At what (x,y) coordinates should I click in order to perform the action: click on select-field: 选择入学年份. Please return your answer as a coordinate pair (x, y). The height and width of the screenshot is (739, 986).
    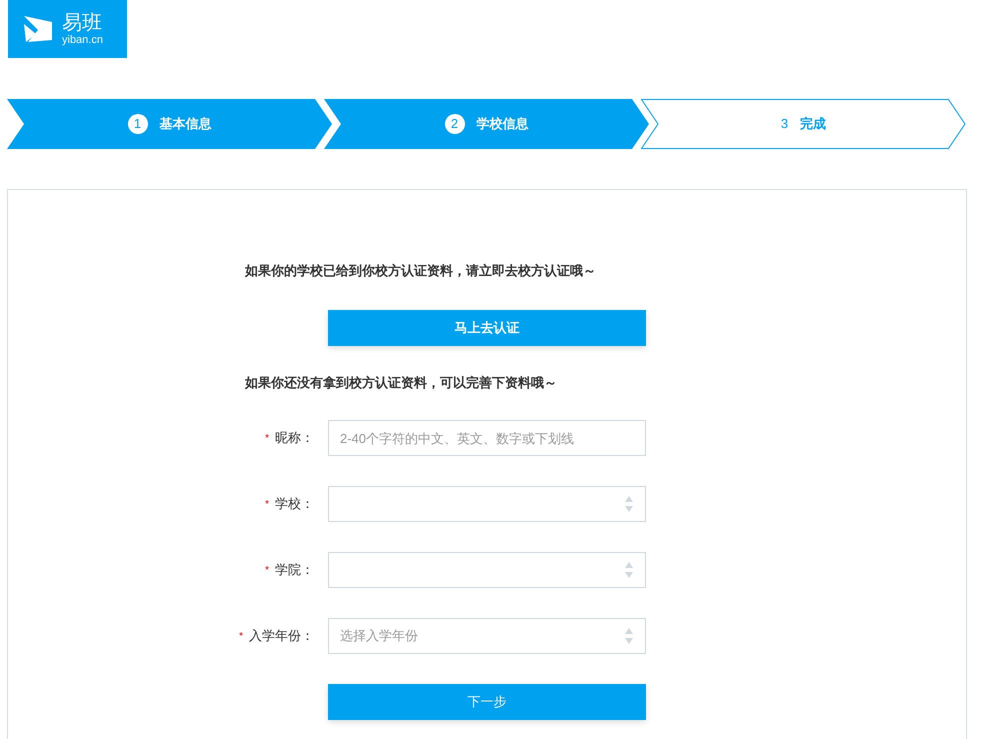
    Looking at the image, I should click on (487, 636).